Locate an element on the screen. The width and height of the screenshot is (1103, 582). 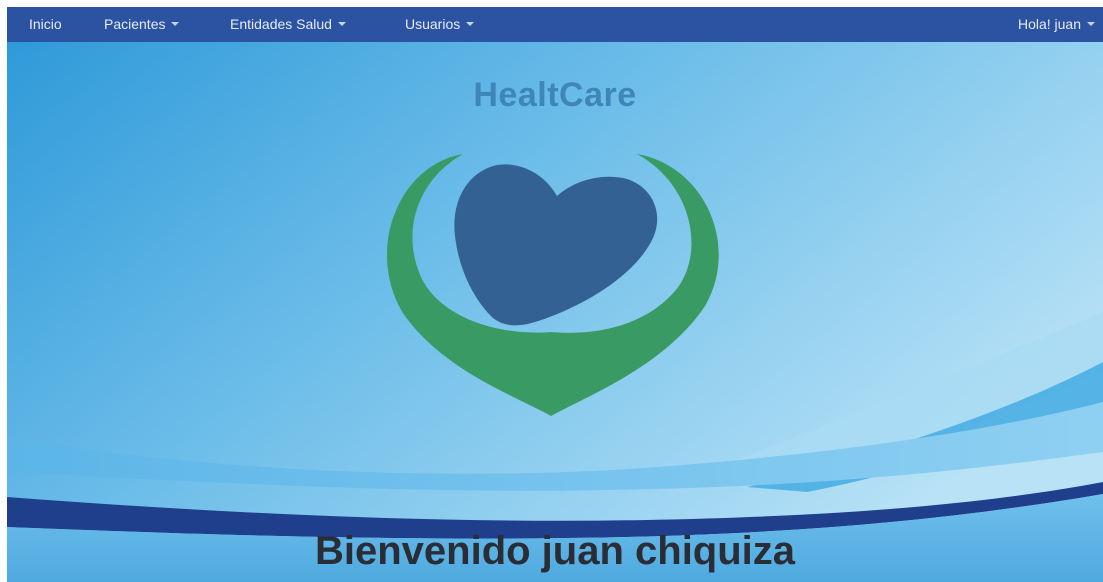
nav-pacientes: Pacientes is located at coordinates (142, 24).